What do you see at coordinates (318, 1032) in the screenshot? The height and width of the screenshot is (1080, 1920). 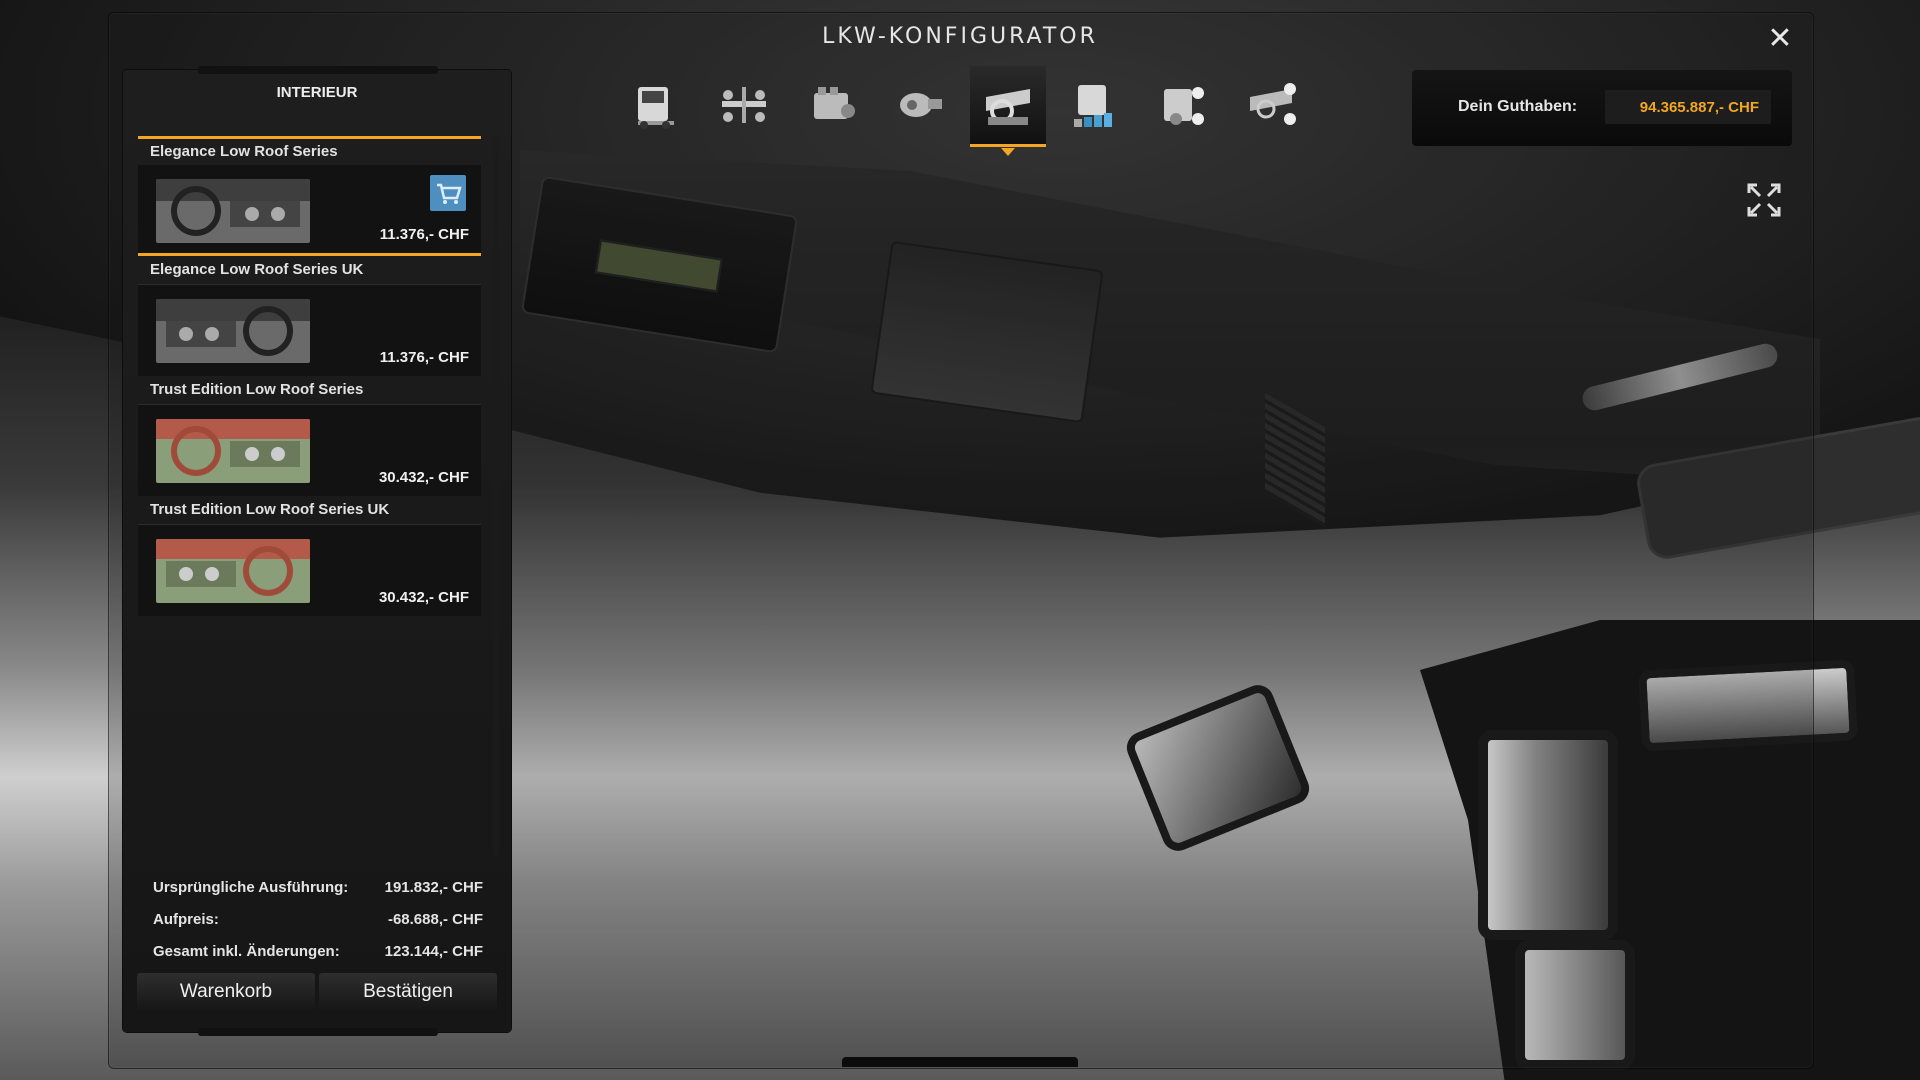 I see `panel-bottom-tab` at bounding box center [318, 1032].